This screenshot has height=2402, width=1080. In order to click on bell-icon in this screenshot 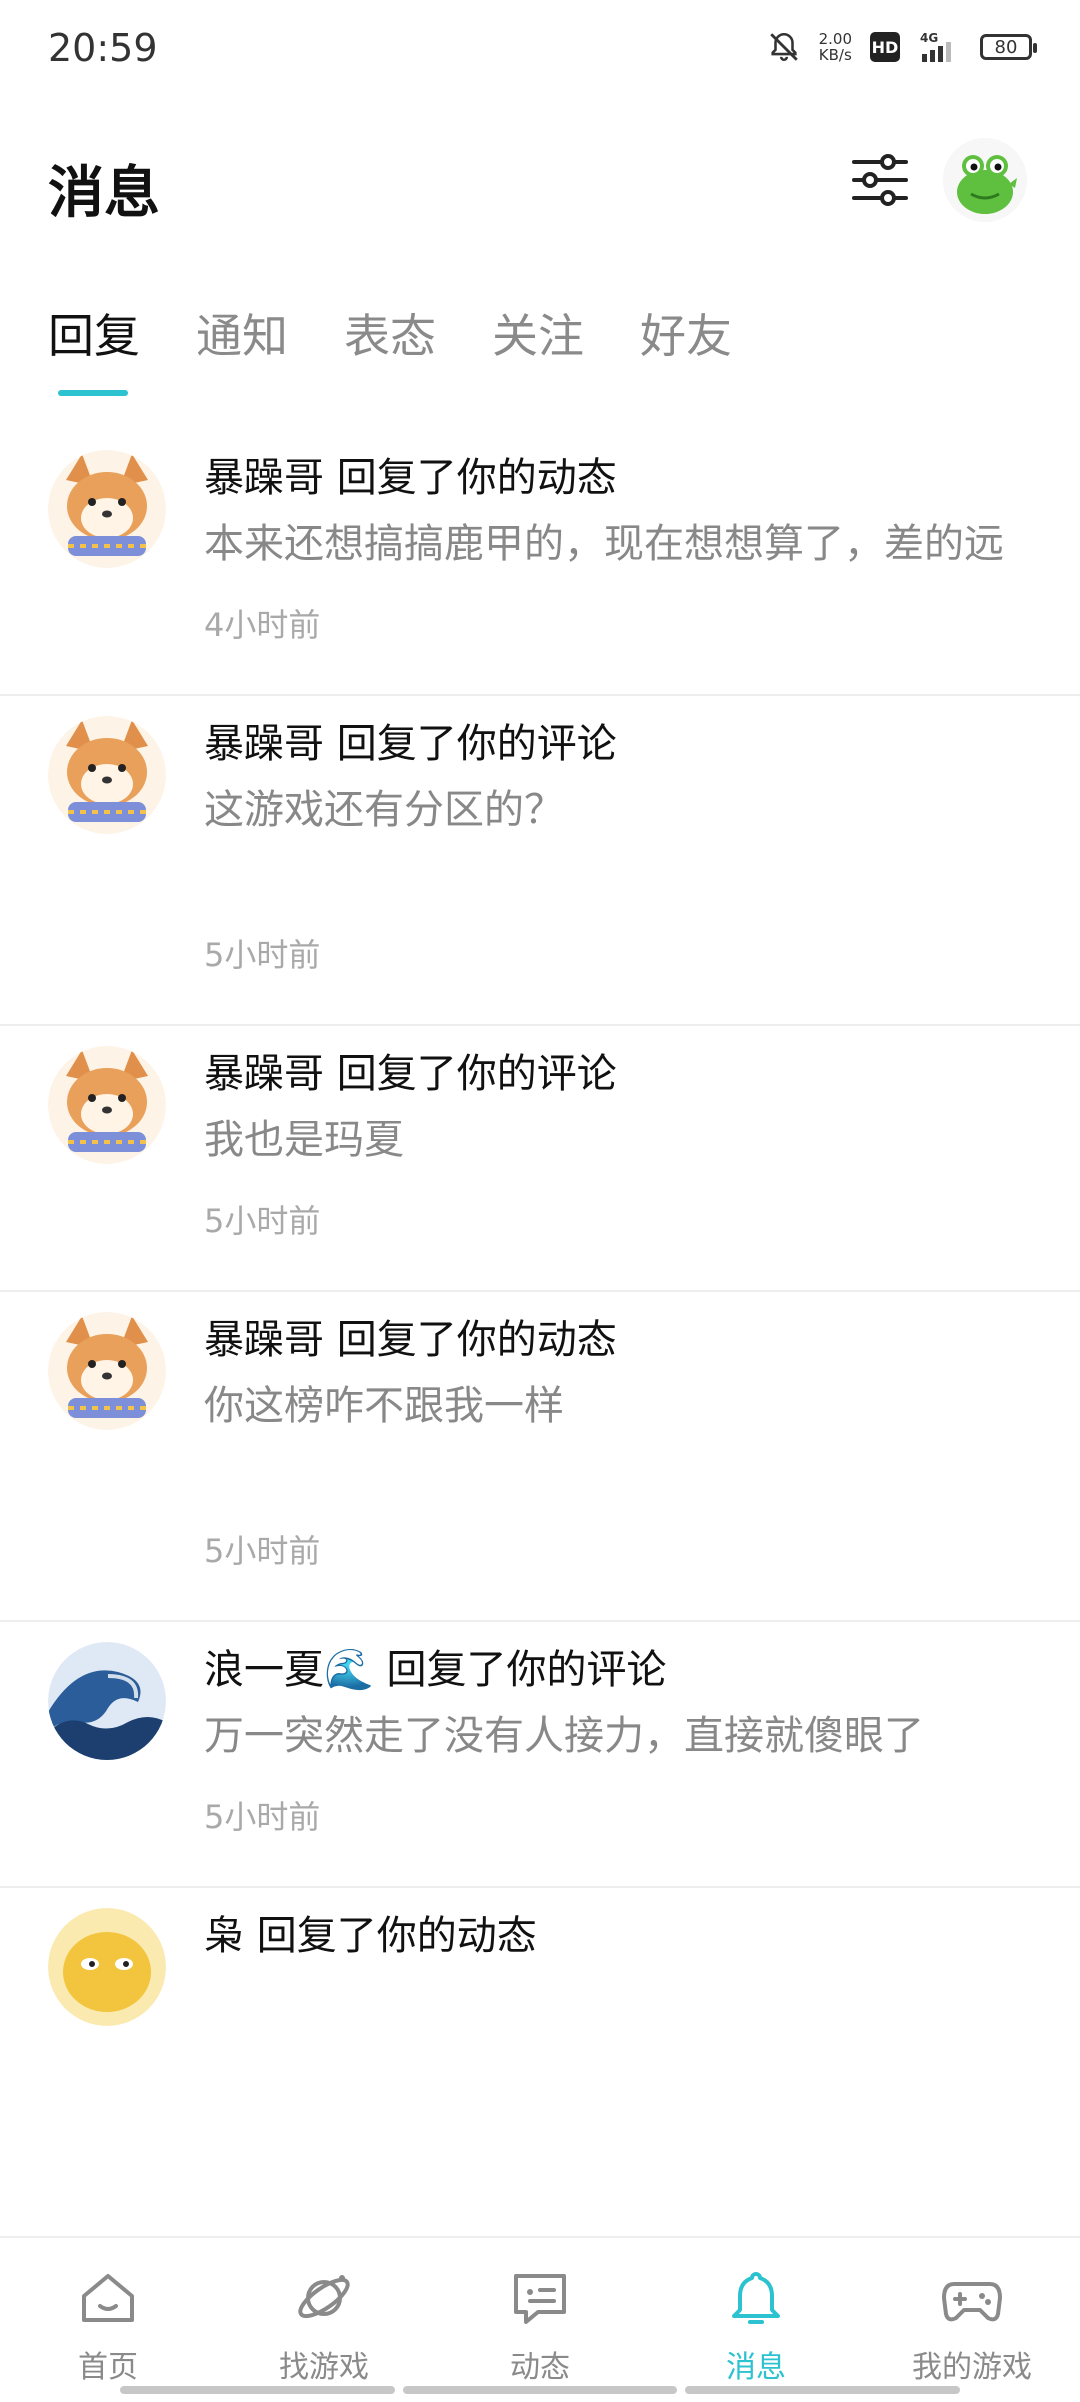, I will do `click(756, 2298)`.